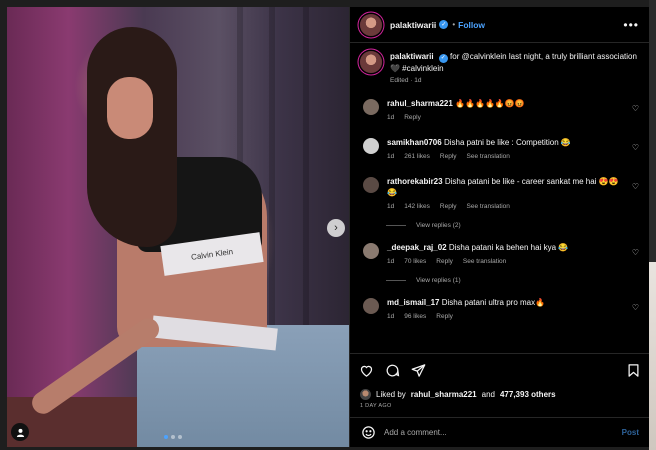 This screenshot has width=656, height=450. I want to click on likes-prefix: Liked by, so click(391, 394).